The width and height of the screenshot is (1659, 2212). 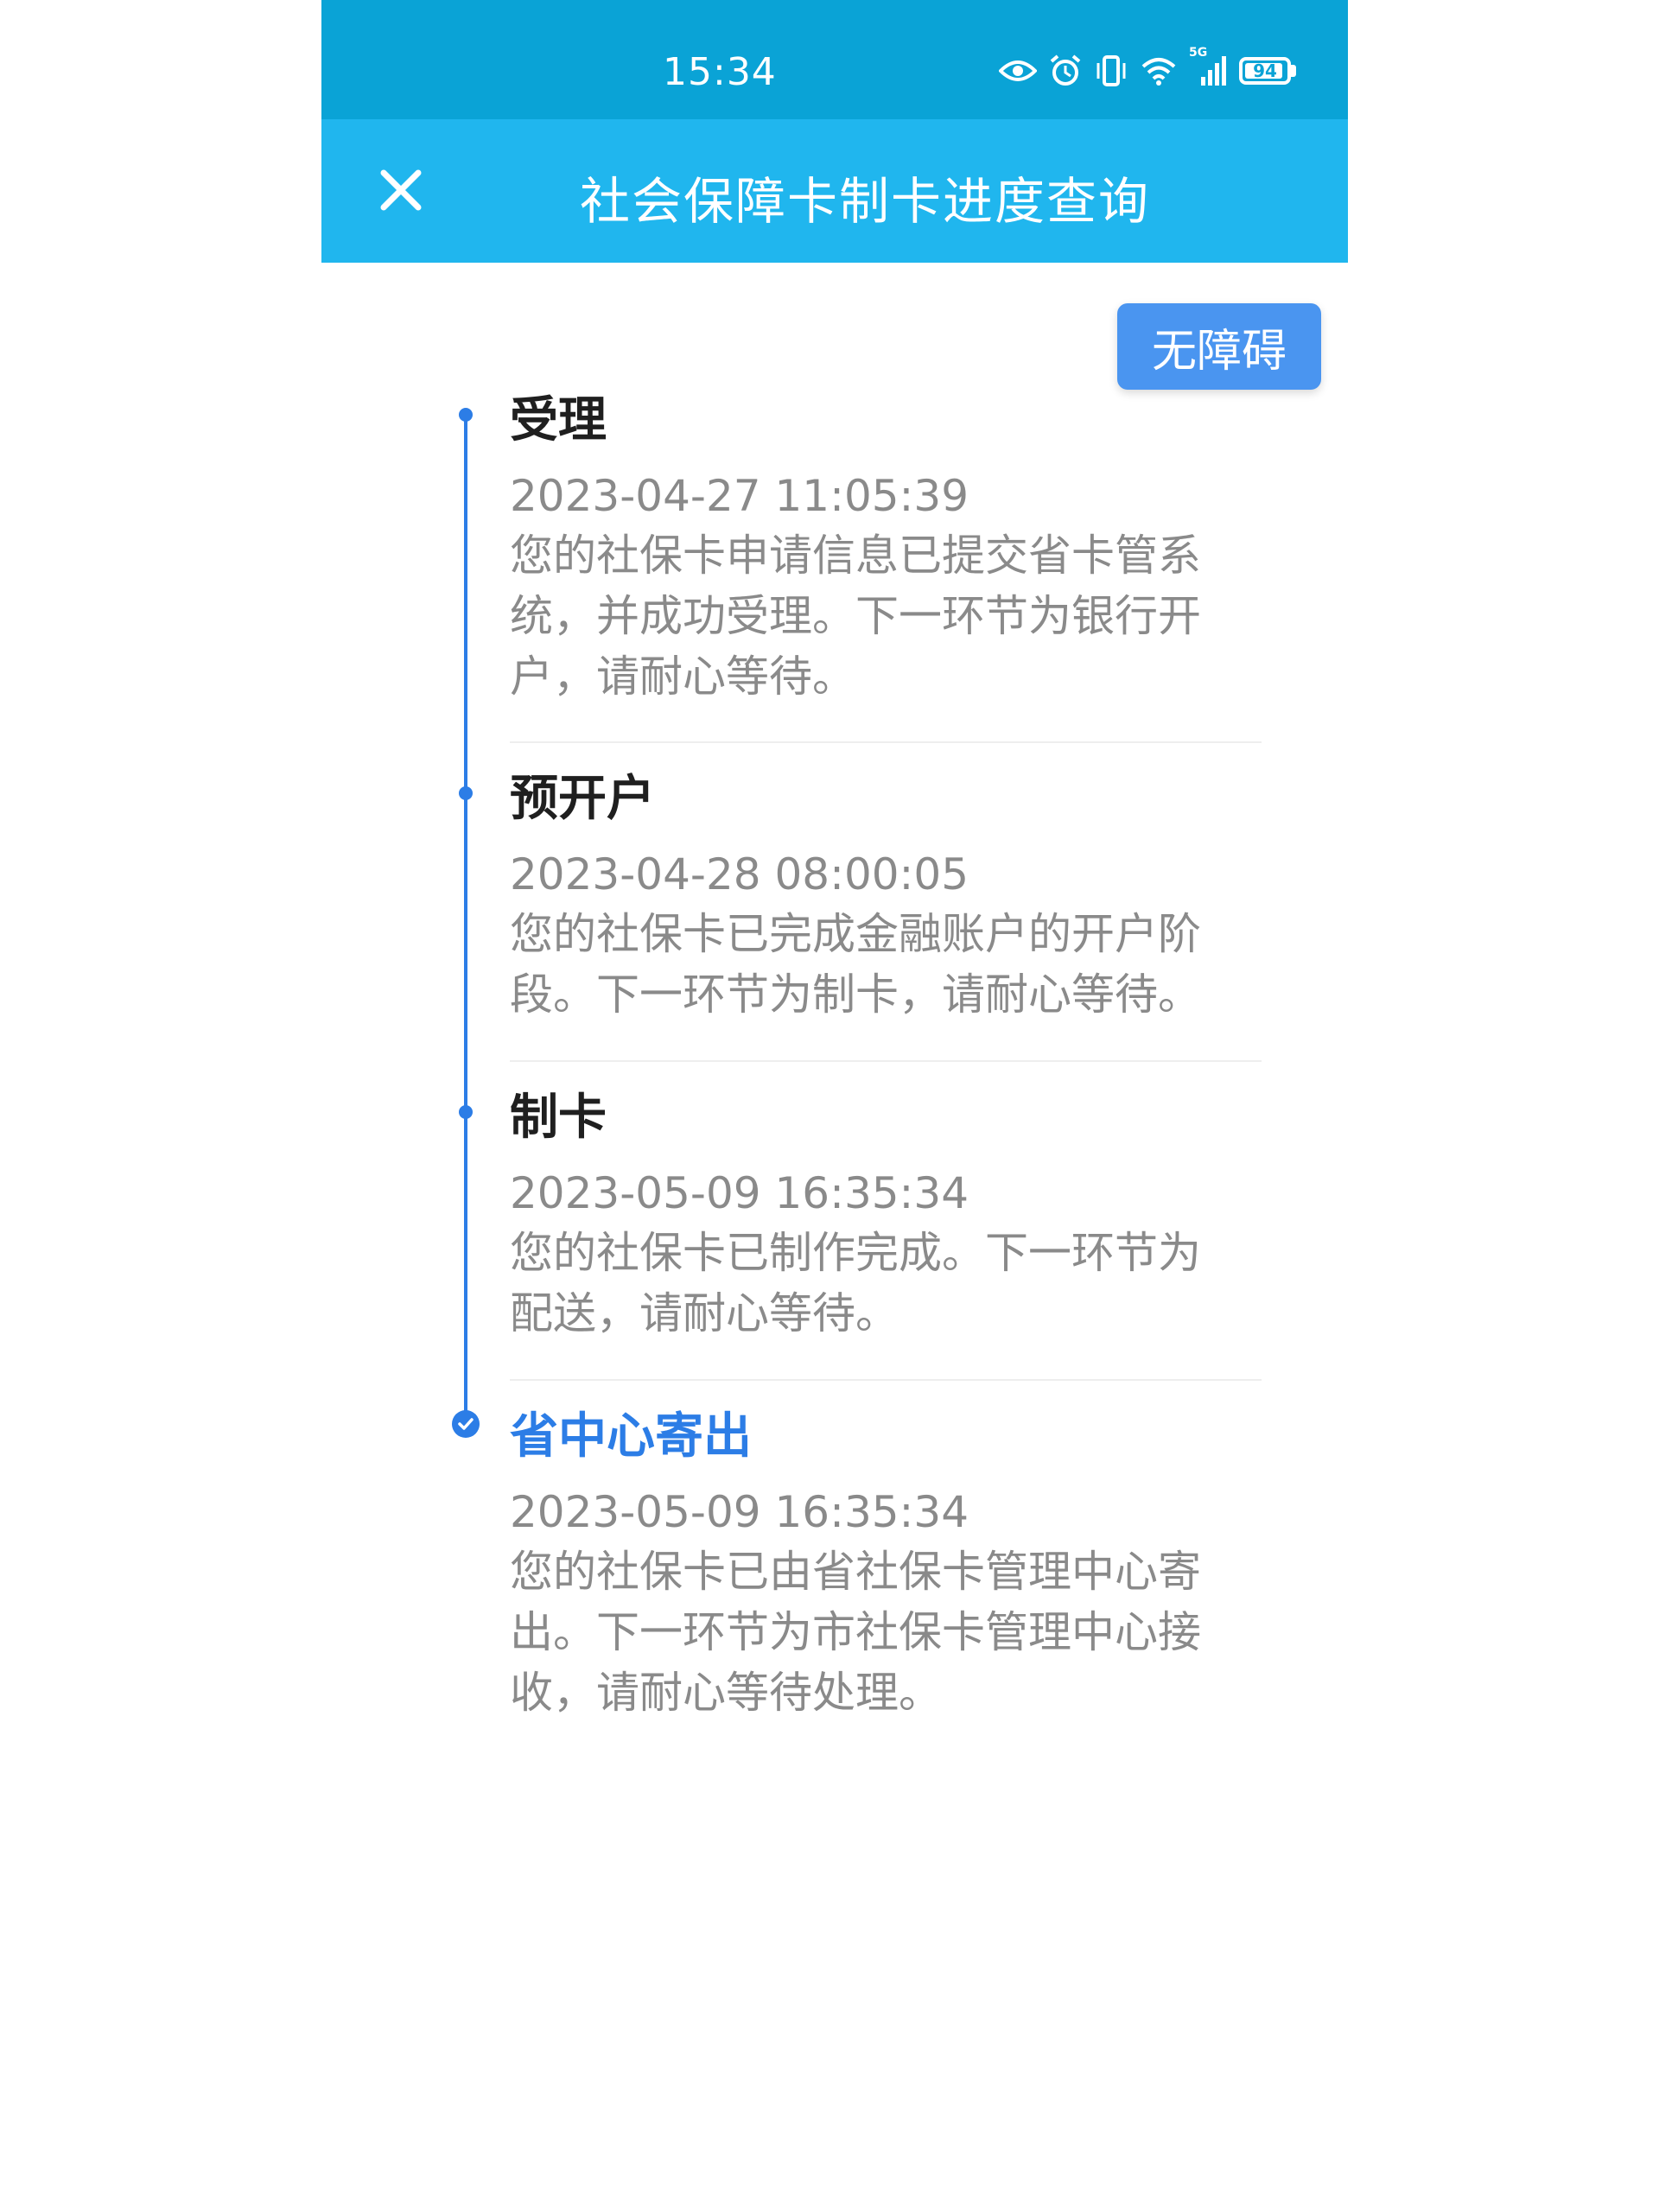 What do you see at coordinates (864, 201) in the screenshot?
I see `page-title: 社会保障卡制卡进度查询` at bounding box center [864, 201].